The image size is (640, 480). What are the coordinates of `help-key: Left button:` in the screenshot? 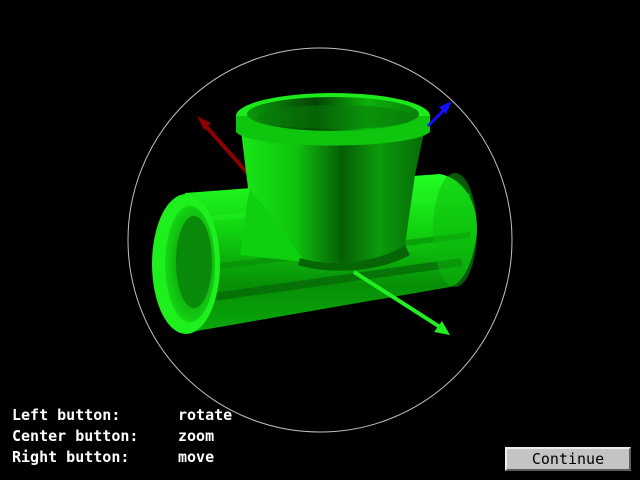 It's located at (66, 415).